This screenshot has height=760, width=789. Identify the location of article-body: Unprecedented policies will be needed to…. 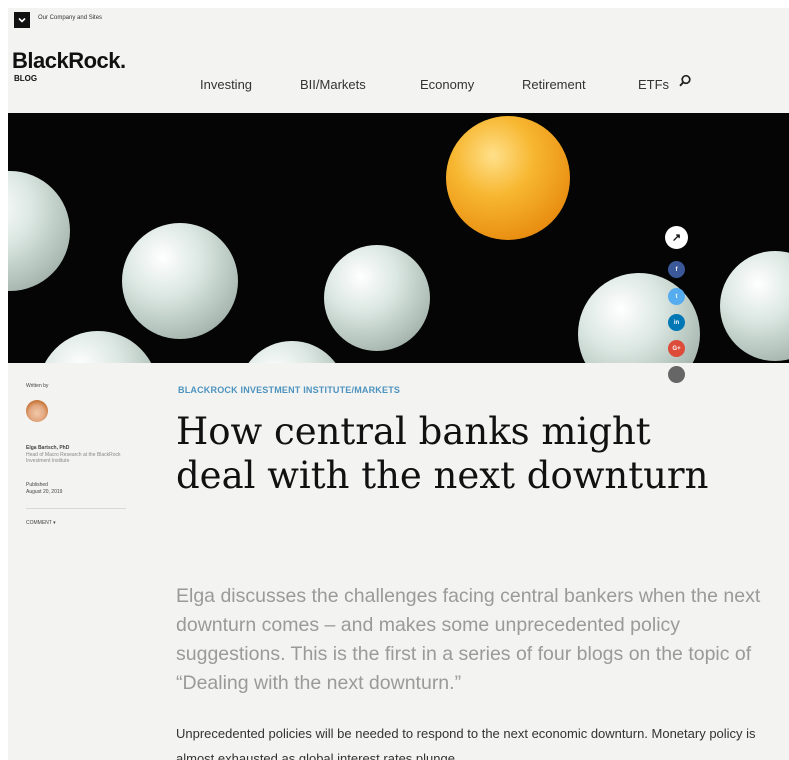
(466, 743).